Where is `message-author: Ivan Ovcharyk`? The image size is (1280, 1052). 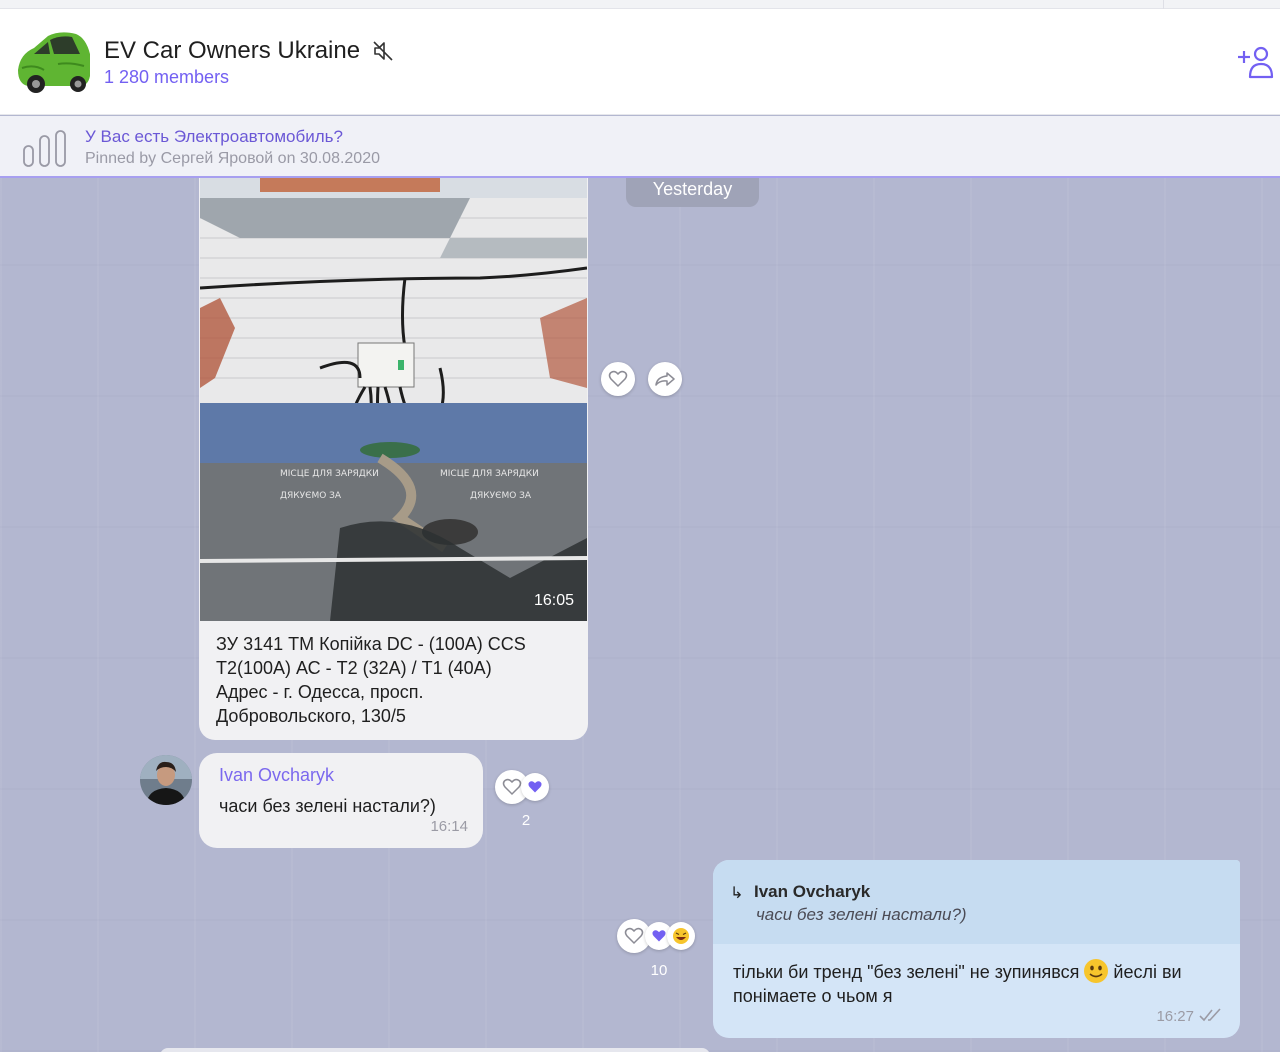
message-author: Ivan Ovcharyk is located at coordinates (276, 775).